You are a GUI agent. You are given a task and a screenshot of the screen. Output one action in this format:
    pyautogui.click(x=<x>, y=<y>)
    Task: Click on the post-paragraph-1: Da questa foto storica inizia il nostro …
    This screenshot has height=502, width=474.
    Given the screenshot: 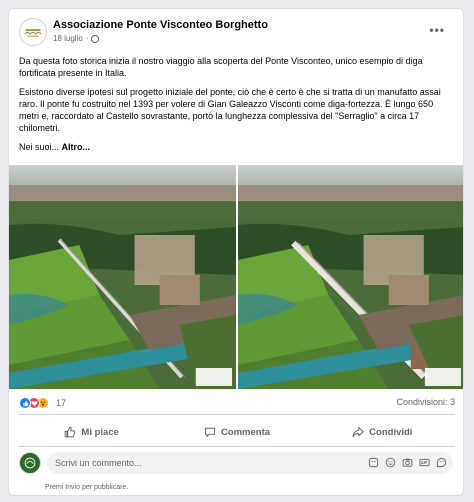 What is the action you would take?
    pyautogui.click(x=221, y=67)
    